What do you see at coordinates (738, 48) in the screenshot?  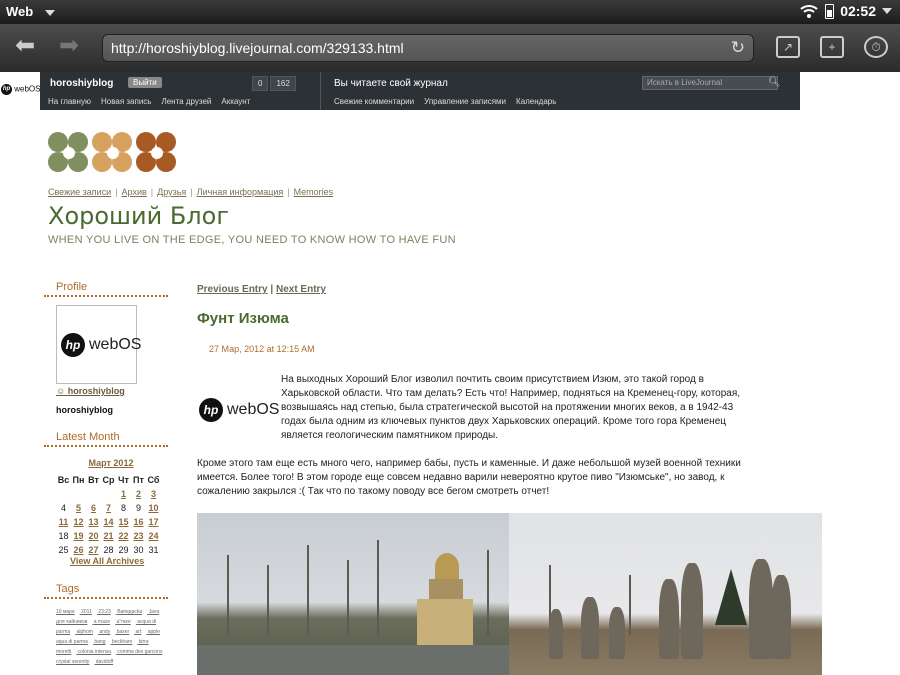 I see `reload-icon: ↻` at bounding box center [738, 48].